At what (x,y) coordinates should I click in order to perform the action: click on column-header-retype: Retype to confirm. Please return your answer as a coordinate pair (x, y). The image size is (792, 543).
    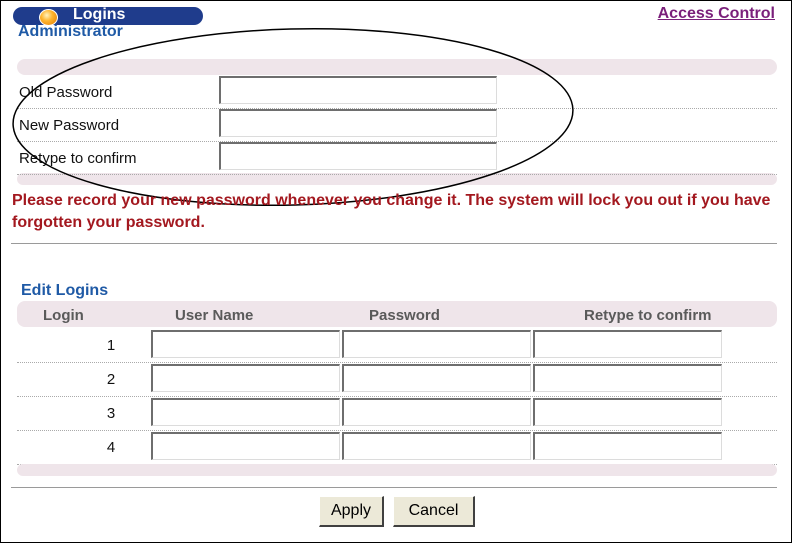
    Looking at the image, I should click on (648, 315).